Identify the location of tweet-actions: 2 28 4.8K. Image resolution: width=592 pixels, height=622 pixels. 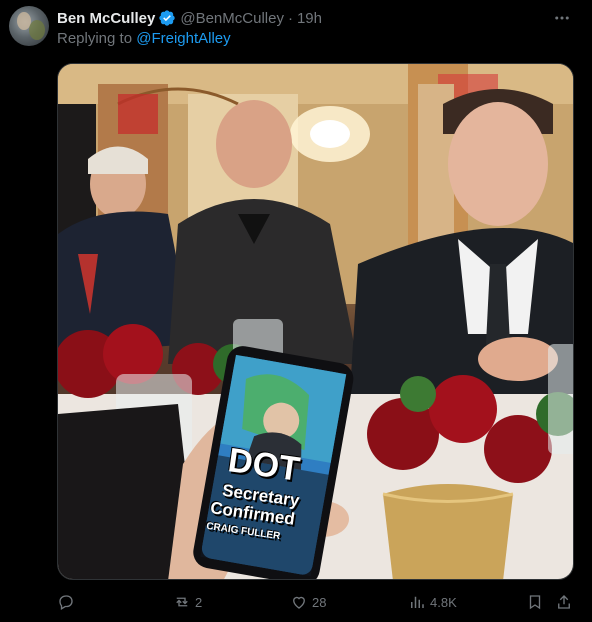
(317, 602).